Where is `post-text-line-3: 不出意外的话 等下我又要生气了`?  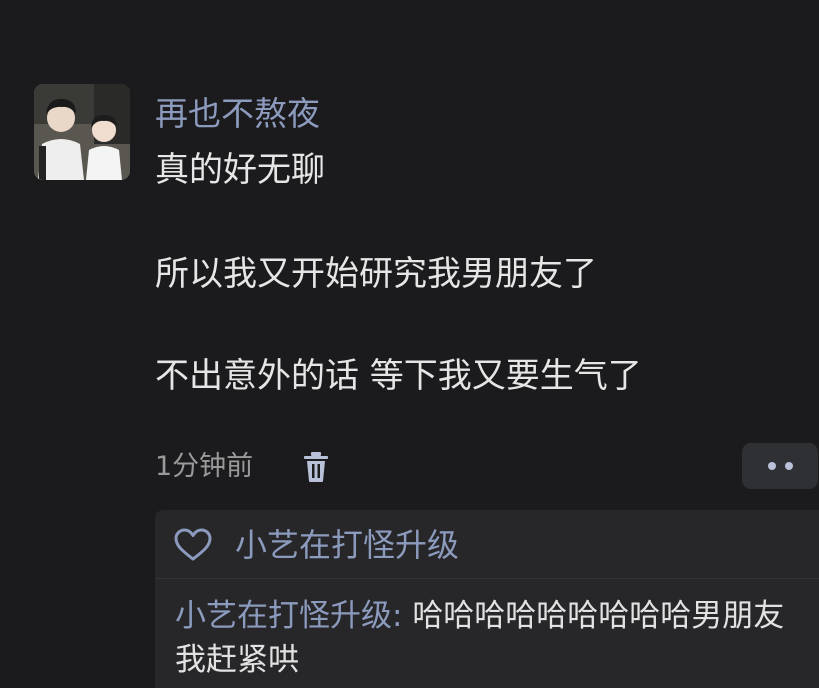 post-text-line-3: 不出意外的话 等下我又要生气了 is located at coordinates (398, 376).